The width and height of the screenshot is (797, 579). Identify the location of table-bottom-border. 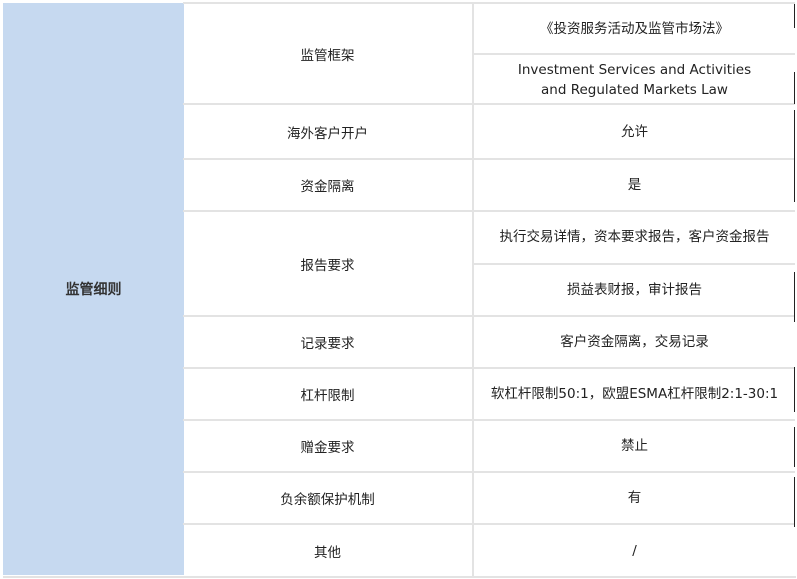
(399, 577).